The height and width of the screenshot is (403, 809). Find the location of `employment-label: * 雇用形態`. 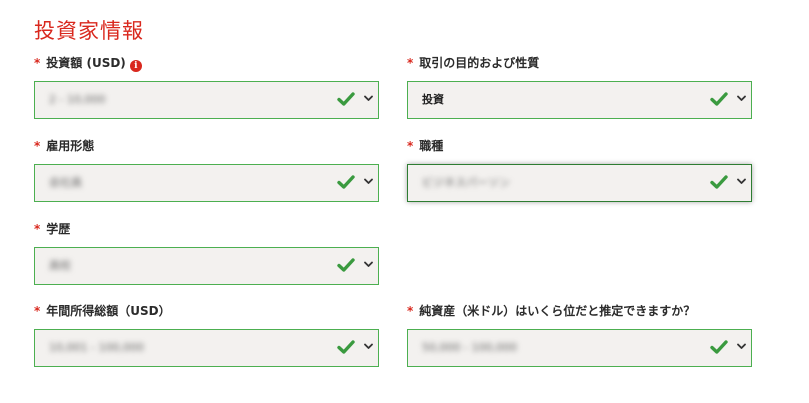

employment-label: * 雇用形態 is located at coordinates (64, 146).